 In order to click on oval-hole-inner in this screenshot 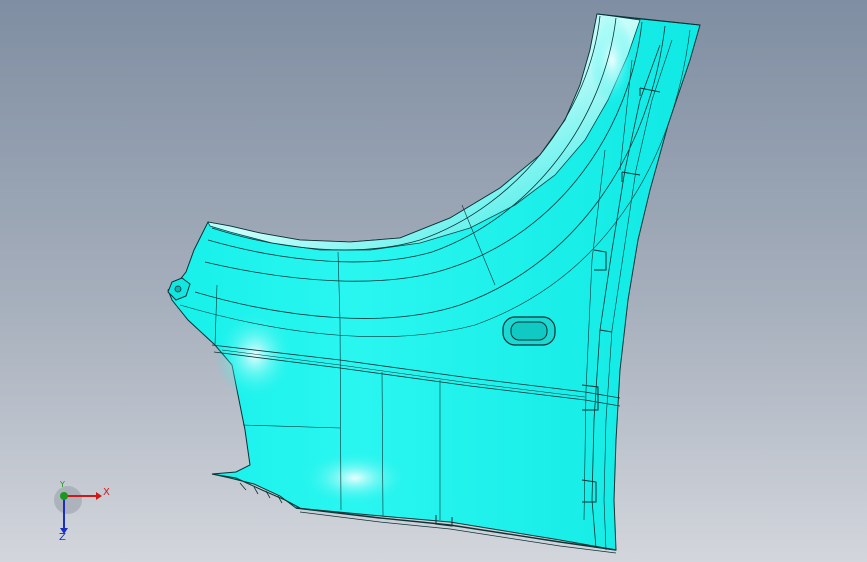, I will do `click(529, 331)`.